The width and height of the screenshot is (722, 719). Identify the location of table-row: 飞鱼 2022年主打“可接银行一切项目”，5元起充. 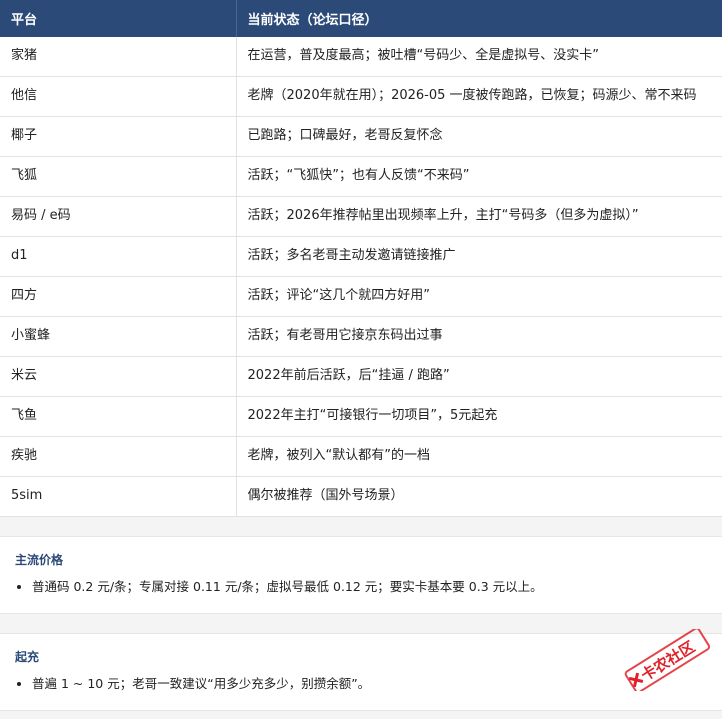
(361, 416).